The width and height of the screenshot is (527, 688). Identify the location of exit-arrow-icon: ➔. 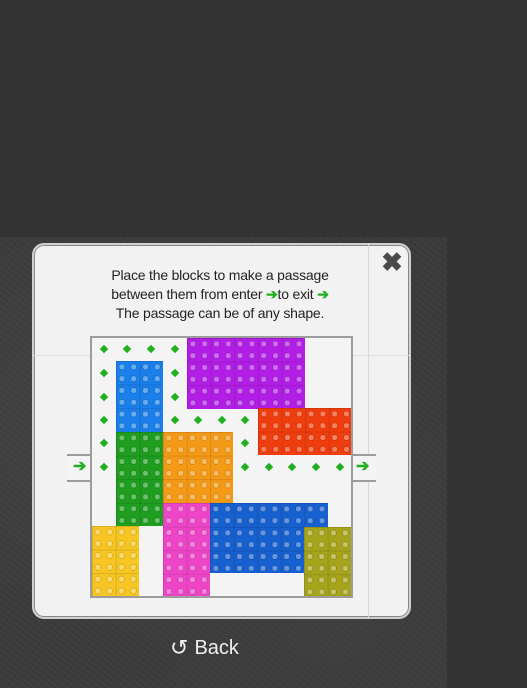
(323, 294).